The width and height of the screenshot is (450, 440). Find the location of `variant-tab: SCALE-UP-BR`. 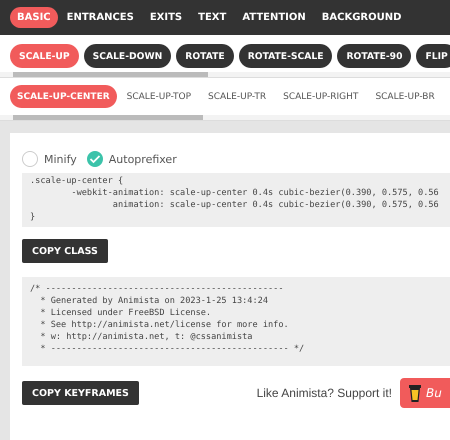

variant-tab: SCALE-UP-BR is located at coordinates (405, 96).